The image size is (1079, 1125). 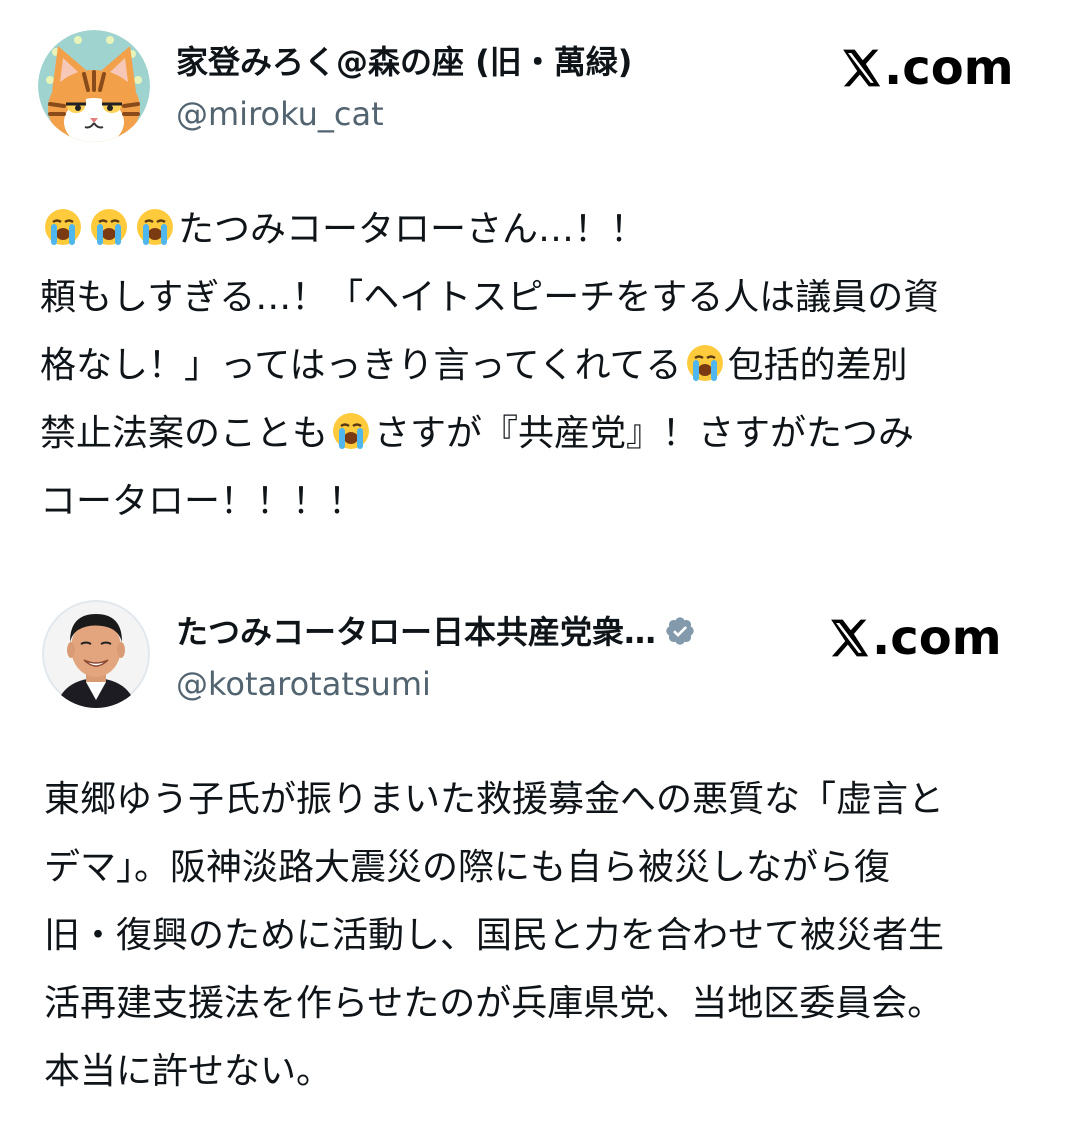 I want to click on user-names: 家登みろく@森の座 (旧・萬緑) @miroku_cat, so click(x=476, y=88).